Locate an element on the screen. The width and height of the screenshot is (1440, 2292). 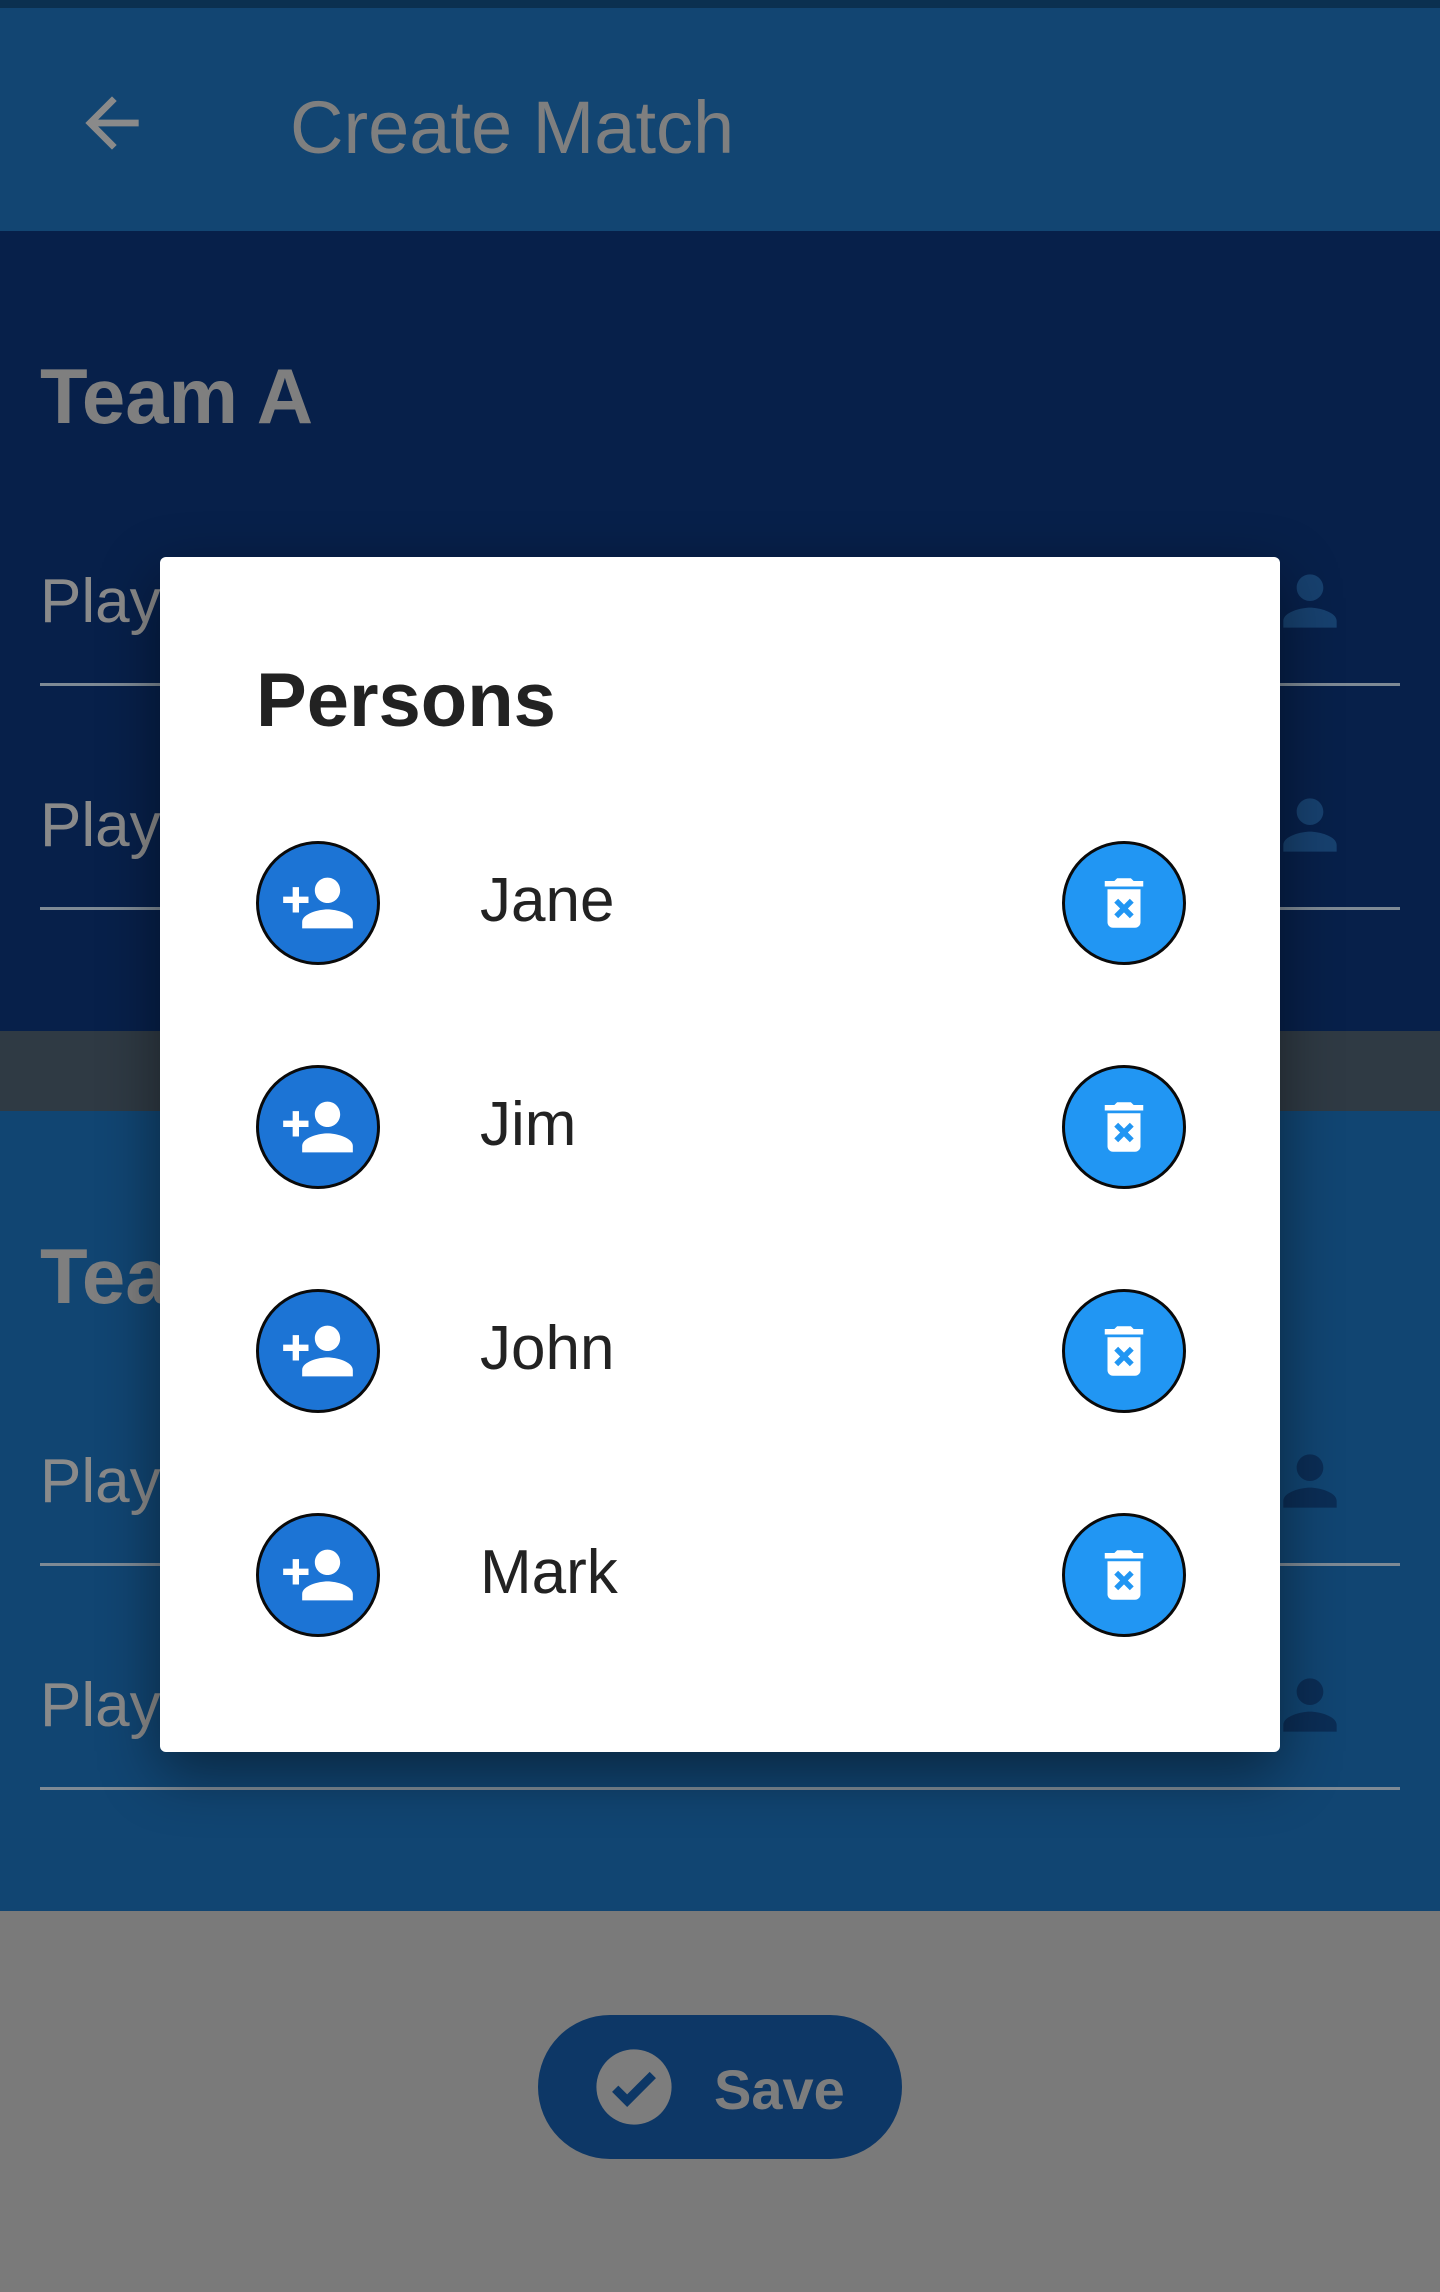
person-row: John is located at coordinates (721, 1354).